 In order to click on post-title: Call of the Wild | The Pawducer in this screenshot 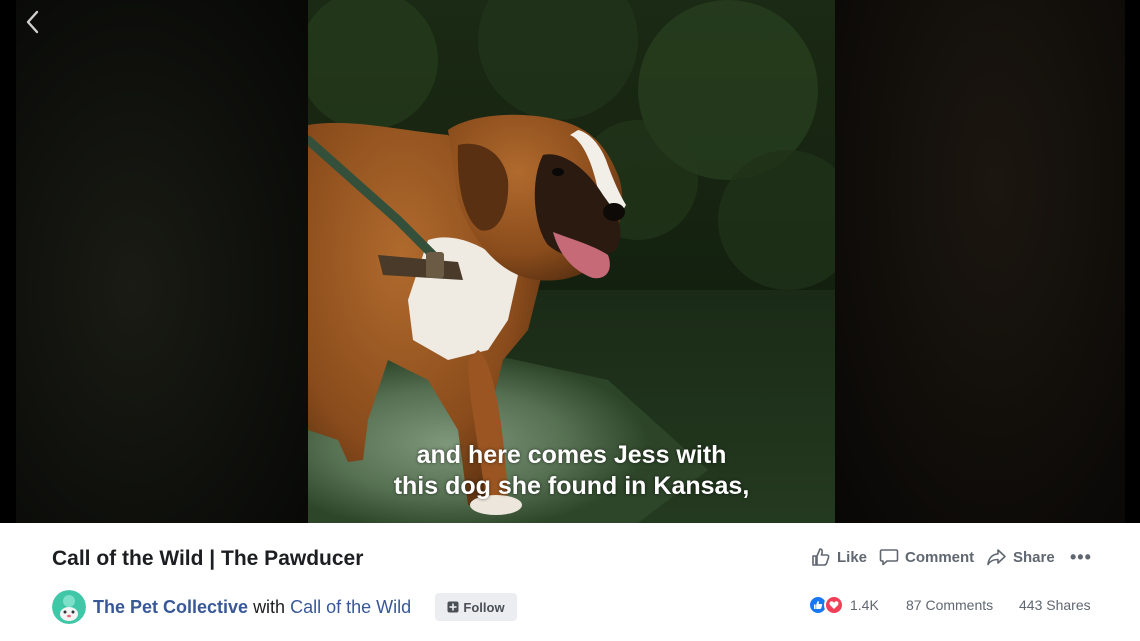, I will do `click(208, 558)`.